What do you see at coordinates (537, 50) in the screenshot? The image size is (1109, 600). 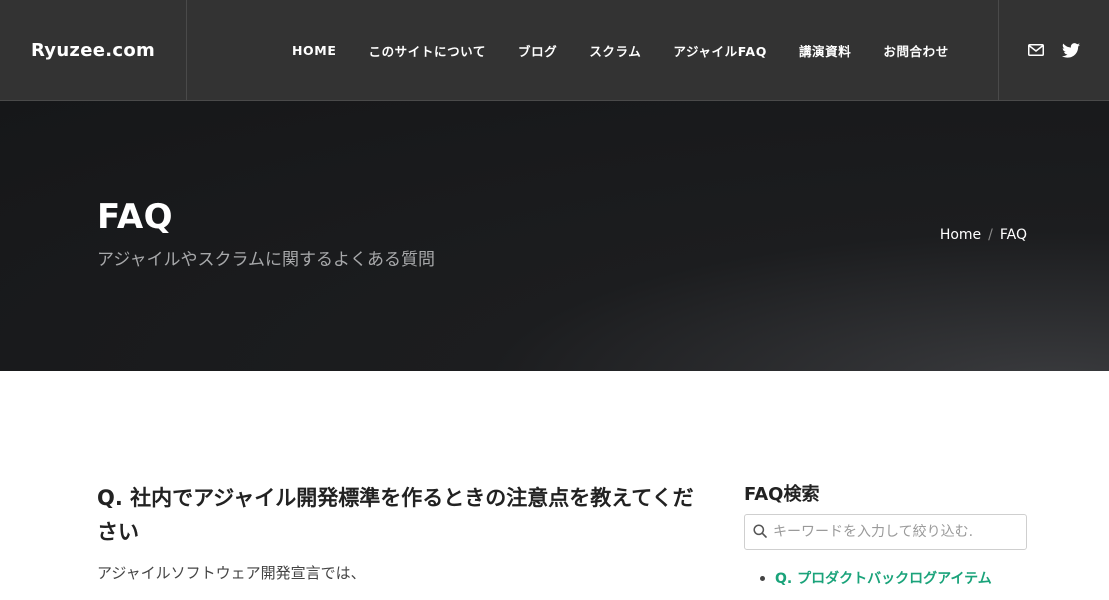 I see `nav-blog: ブログ` at bounding box center [537, 50].